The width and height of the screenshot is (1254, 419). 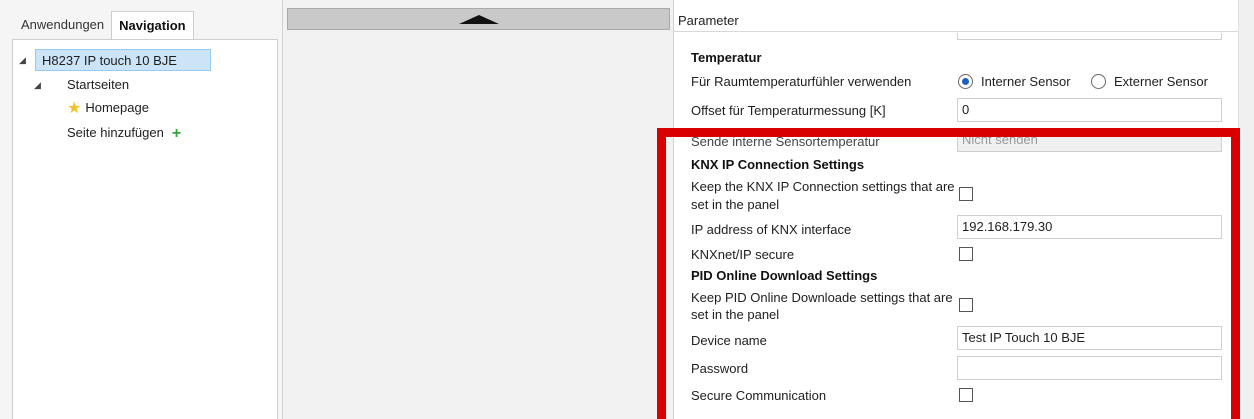 I want to click on panel-tabs: Anwendungen Navigation, so click(x=104, y=25).